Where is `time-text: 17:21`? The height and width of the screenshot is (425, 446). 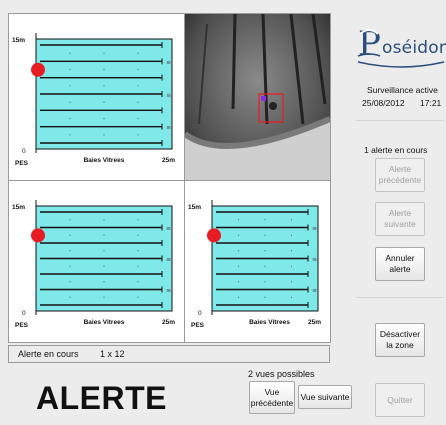 time-text: 17:21 is located at coordinates (431, 103).